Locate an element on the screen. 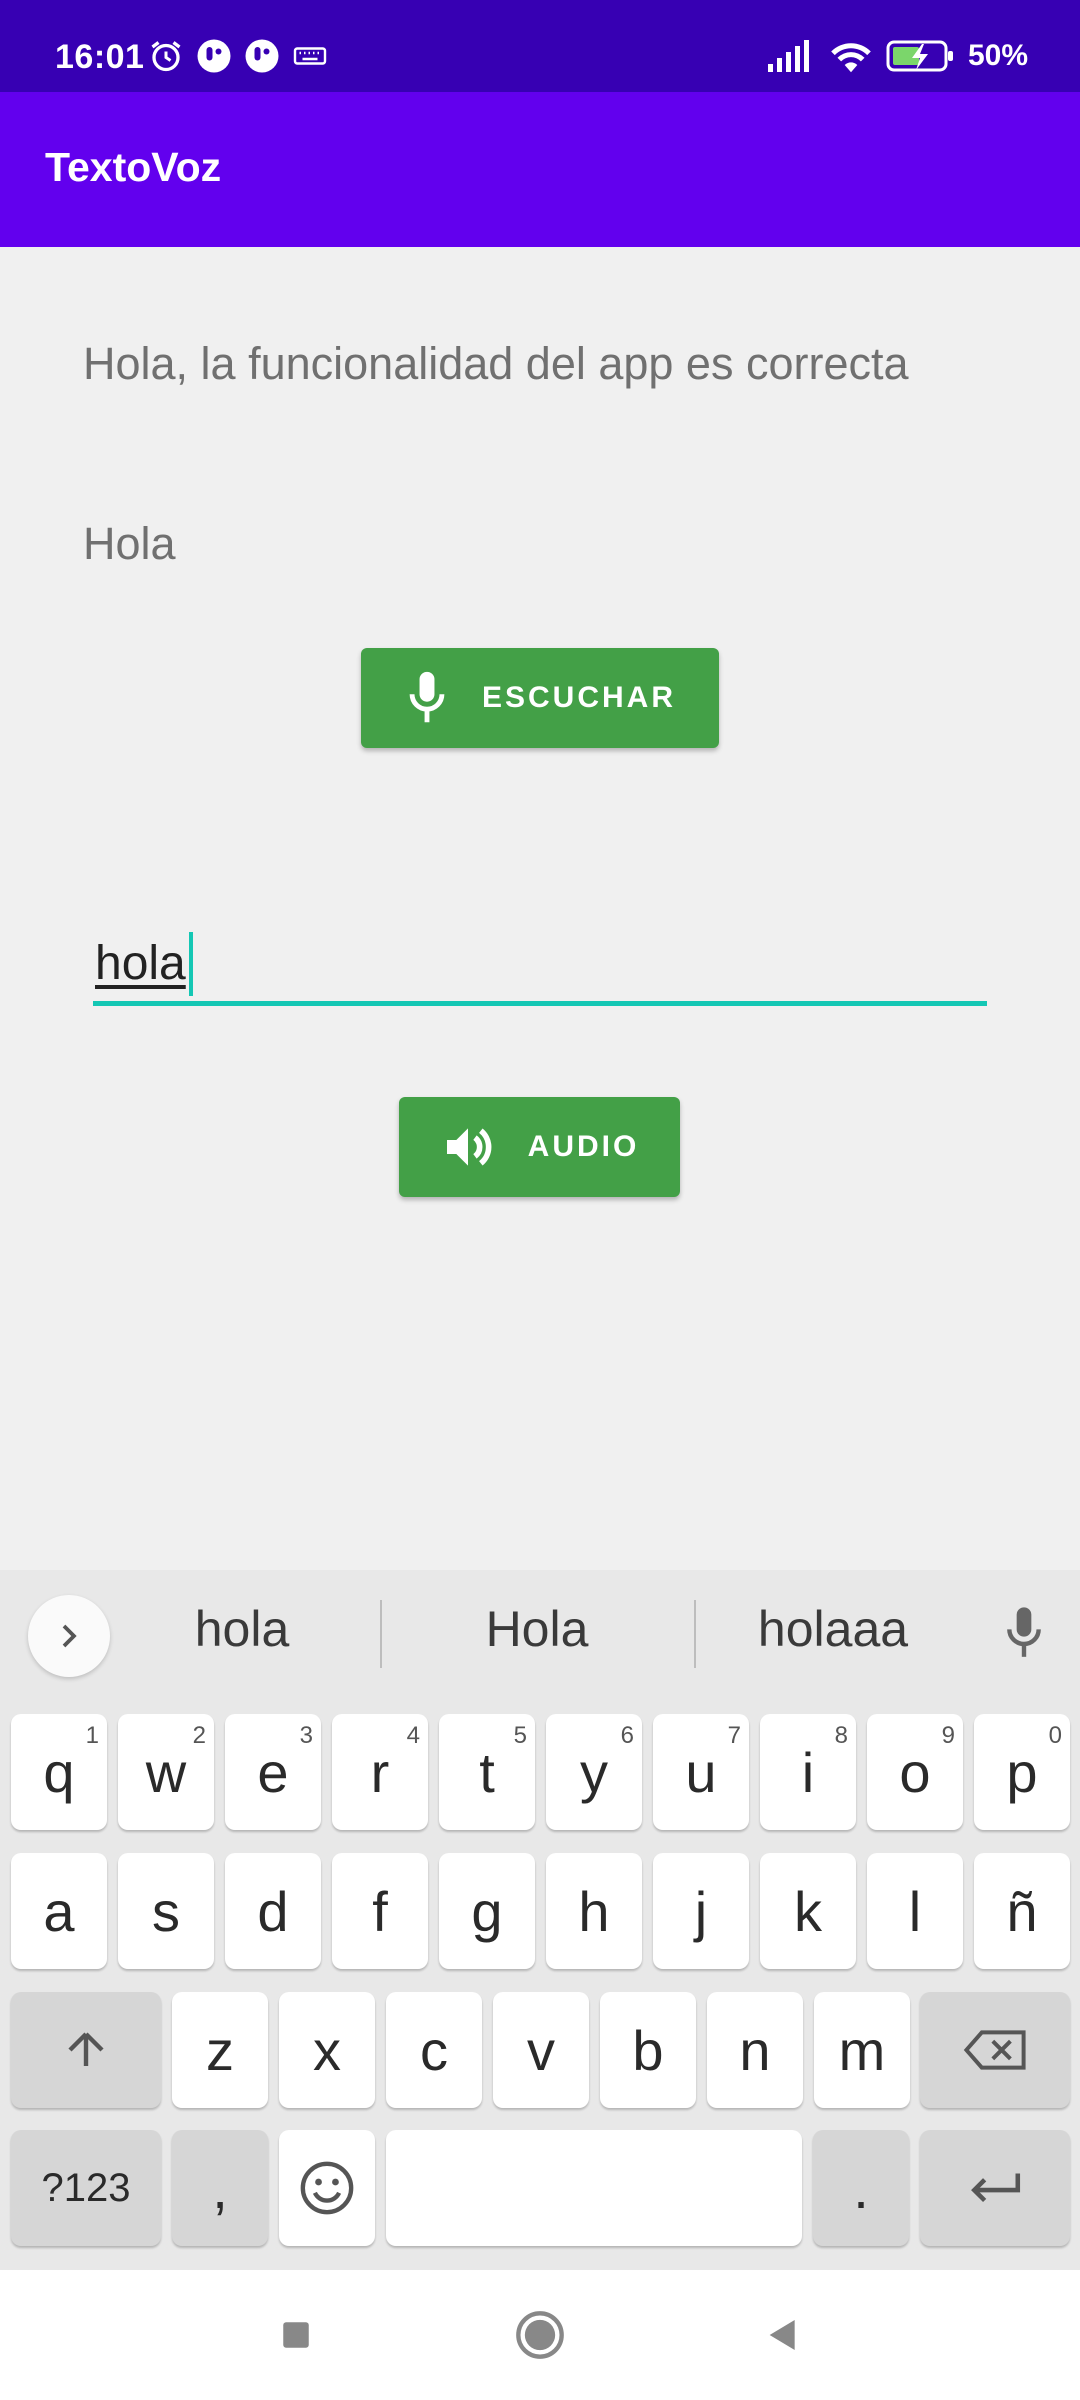  key-l: l is located at coordinates (915, 1911).